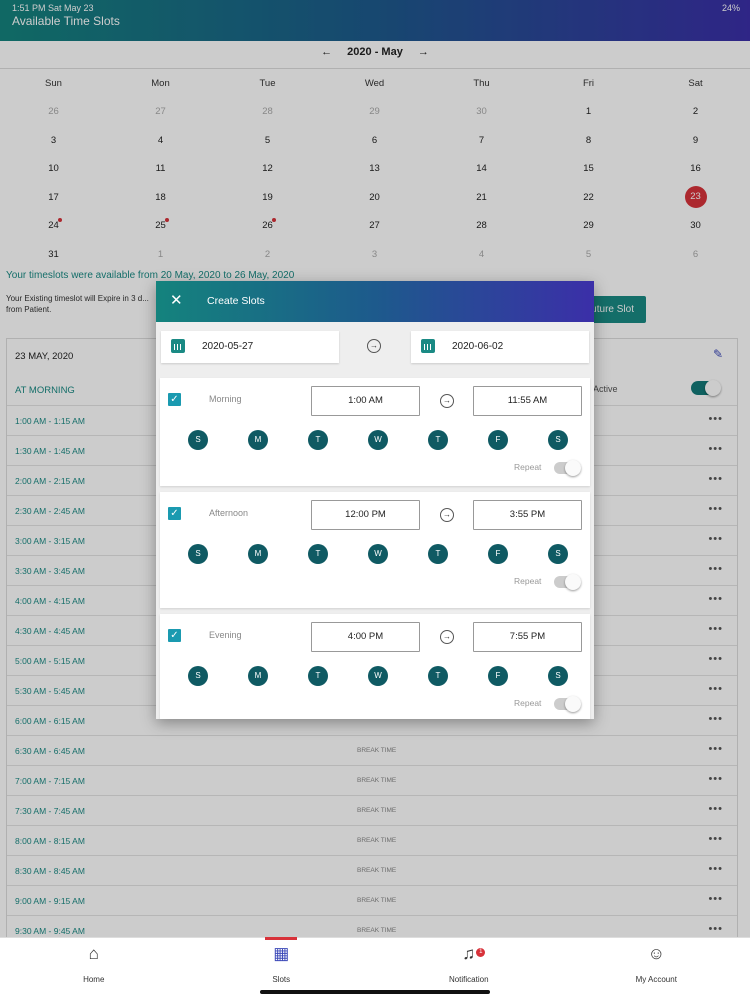  Describe the element at coordinates (94, 969) in the screenshot. I see `nav-home: ⌂ Home` at that location.